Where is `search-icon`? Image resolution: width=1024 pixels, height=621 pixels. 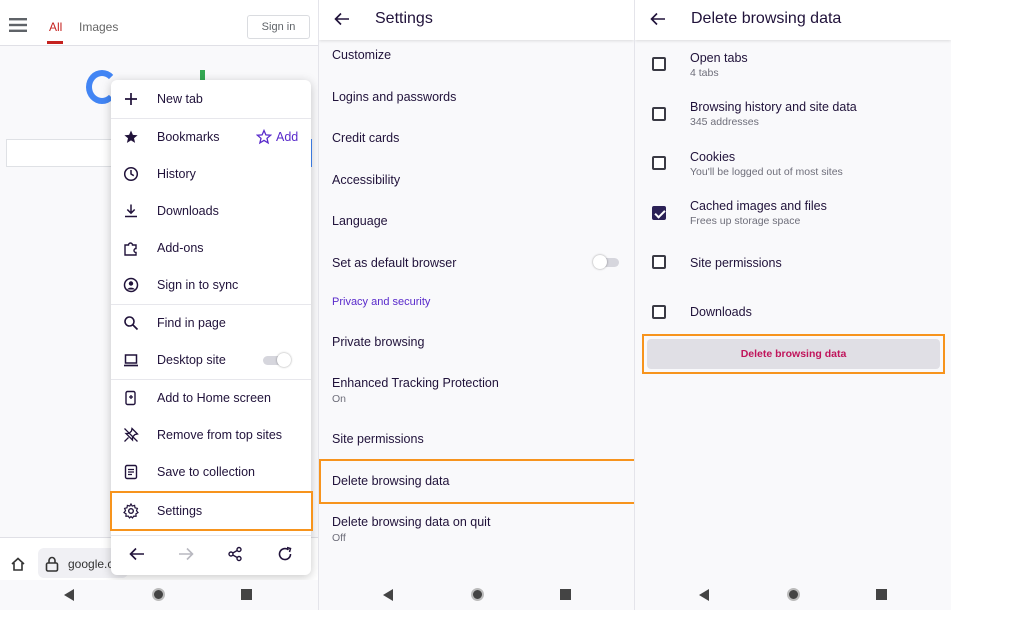
search-icon is located at coordinates (131, 323).